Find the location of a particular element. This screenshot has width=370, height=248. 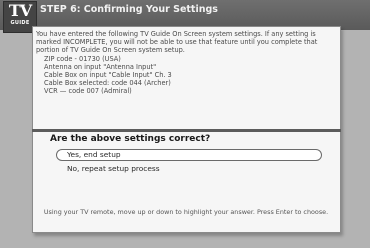

setting-cable-input: Cable Box on input "Cable Input" Ch. 3 is located at coordinates (108, 75).